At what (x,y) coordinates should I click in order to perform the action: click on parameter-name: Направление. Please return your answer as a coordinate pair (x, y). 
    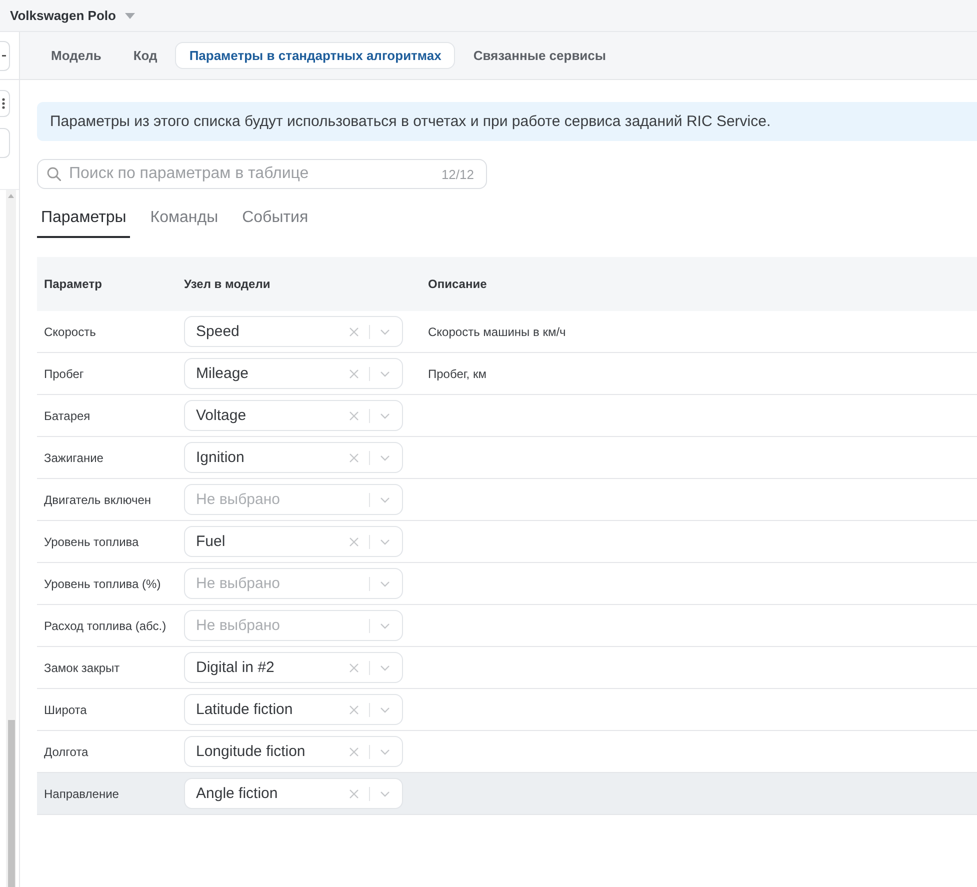
    Looking at the image, I should click on (81, 793).